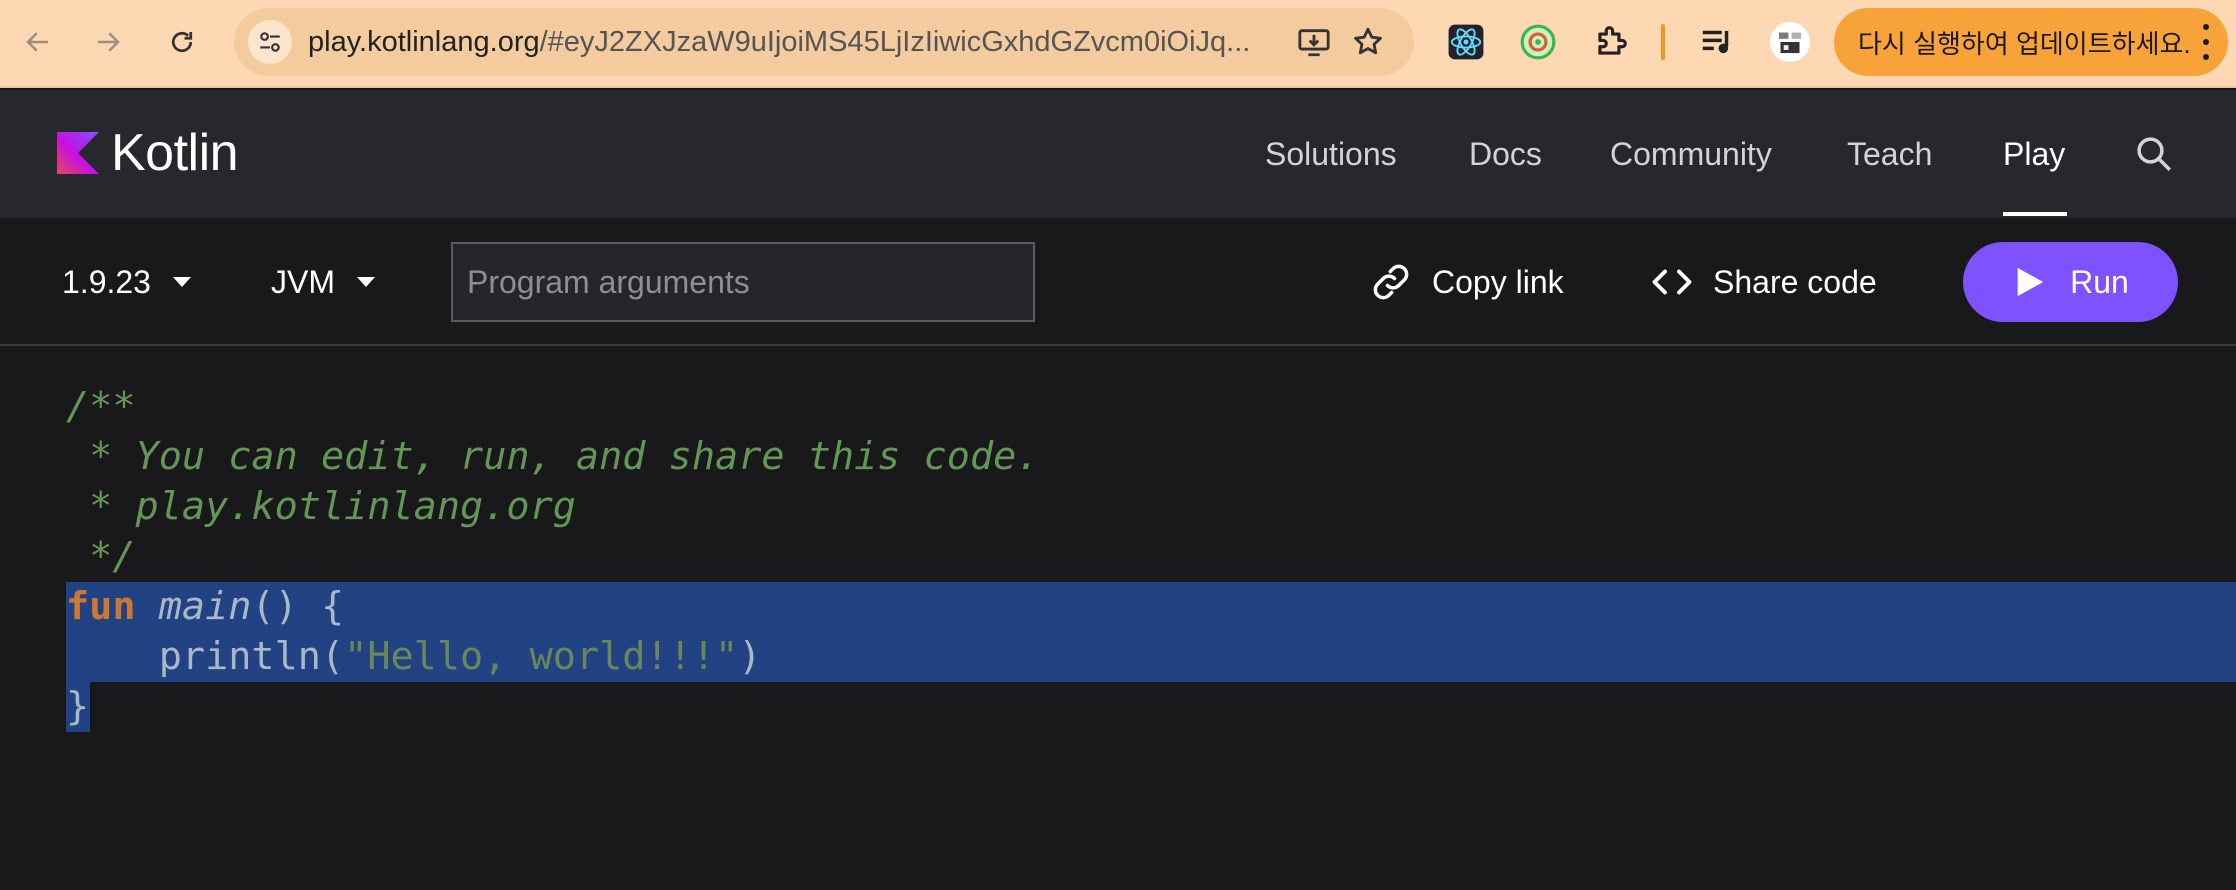 The width and height of the screenshot is (2236, 890). Describe the element at coordinates (205, 606) in the screenshot. I see `code-token-fn: main` at that location.